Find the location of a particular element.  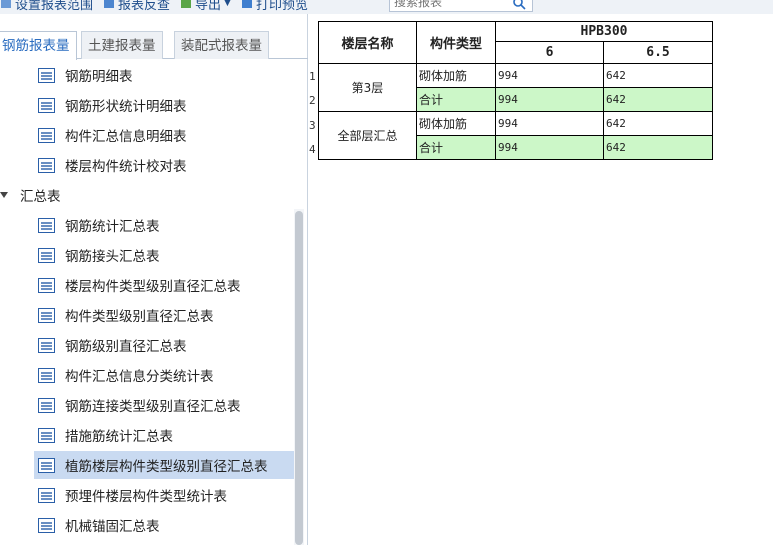

tree-item-label: 措施筋统计汇总表 is located at coordinates (119, 437).